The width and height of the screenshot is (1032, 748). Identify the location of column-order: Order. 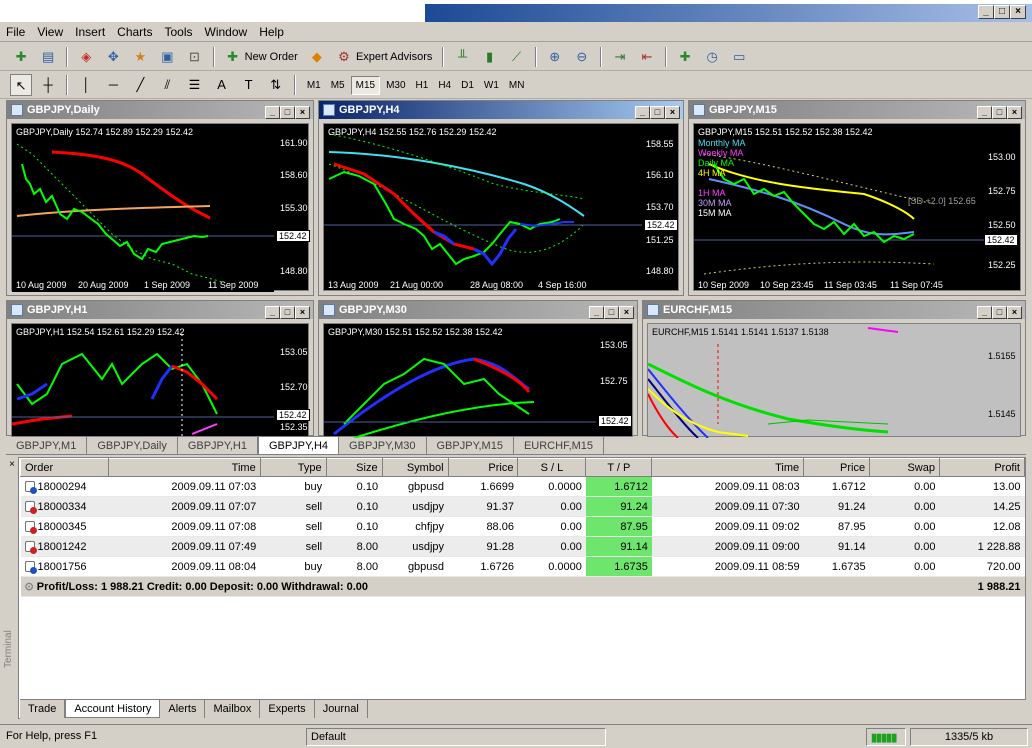
(64, 467).